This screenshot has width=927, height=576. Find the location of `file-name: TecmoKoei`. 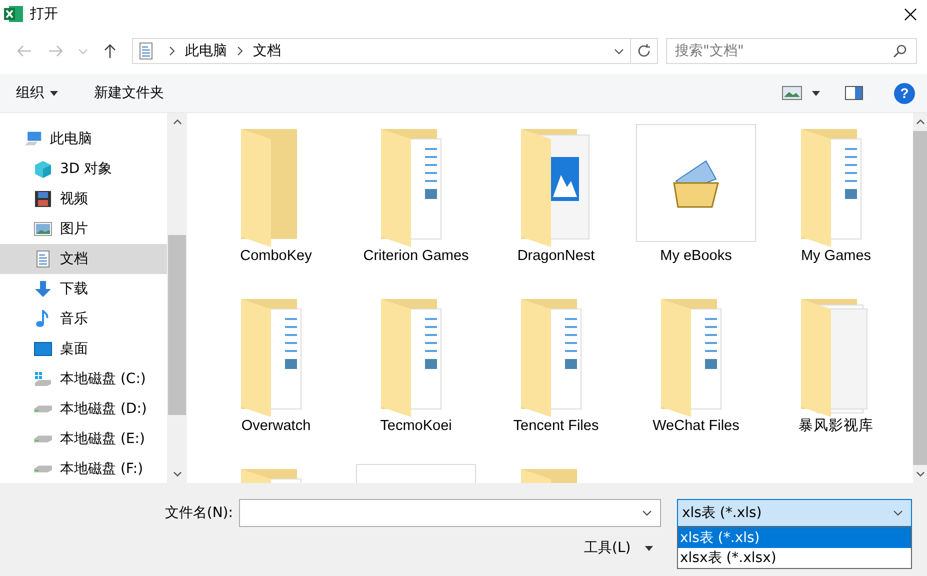

file-name: TecmoKoei is located at coordinates (416, 426).